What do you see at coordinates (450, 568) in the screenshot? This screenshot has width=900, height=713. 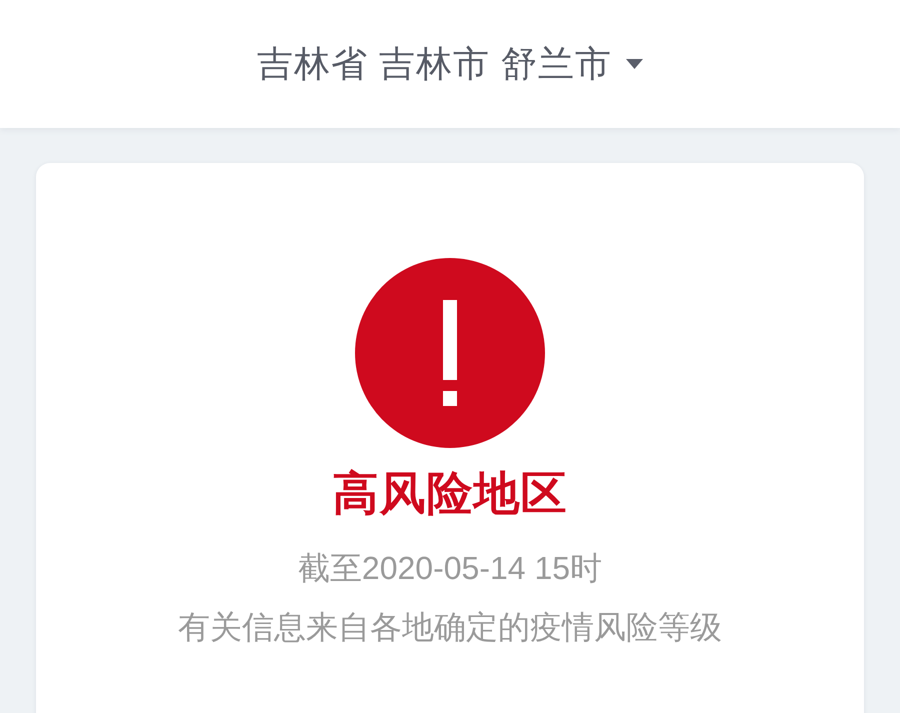 I see `update-time-text: 截至2020-05-14 15时` at bounding box center [450, 568].